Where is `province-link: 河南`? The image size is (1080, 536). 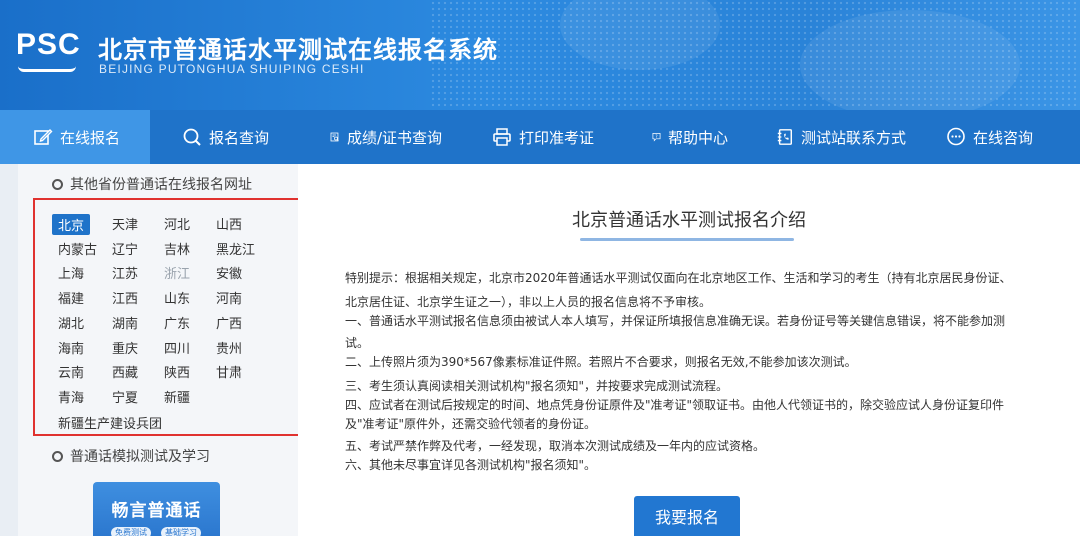 province-link: 河南 is located at coordinates (229, 297).